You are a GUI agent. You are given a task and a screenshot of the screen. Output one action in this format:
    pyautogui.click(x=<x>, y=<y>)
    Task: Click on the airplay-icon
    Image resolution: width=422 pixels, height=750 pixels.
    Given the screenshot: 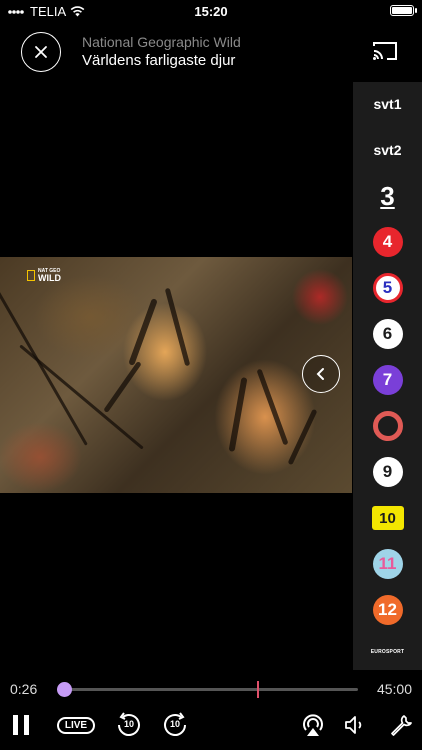 What is the action you would take?
    pyautogui.click(x=313, y=725)
    